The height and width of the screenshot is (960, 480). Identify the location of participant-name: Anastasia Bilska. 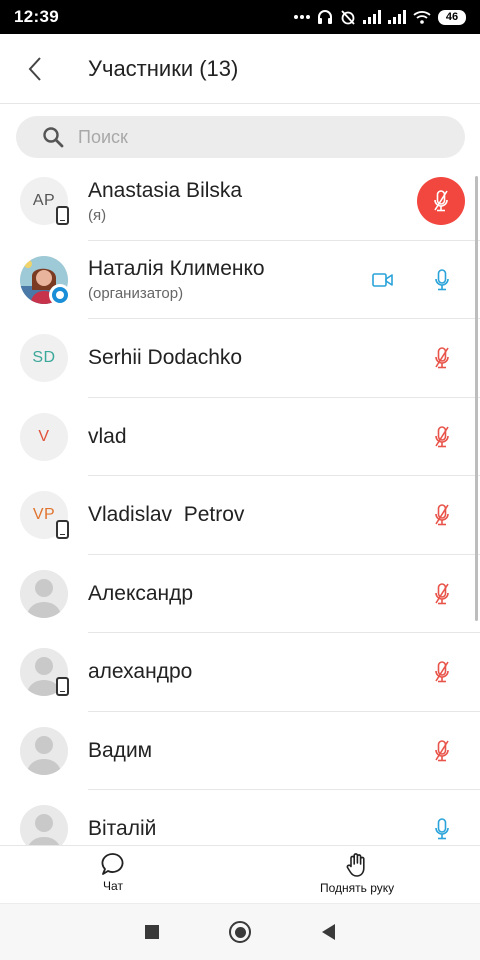
(165, 190).